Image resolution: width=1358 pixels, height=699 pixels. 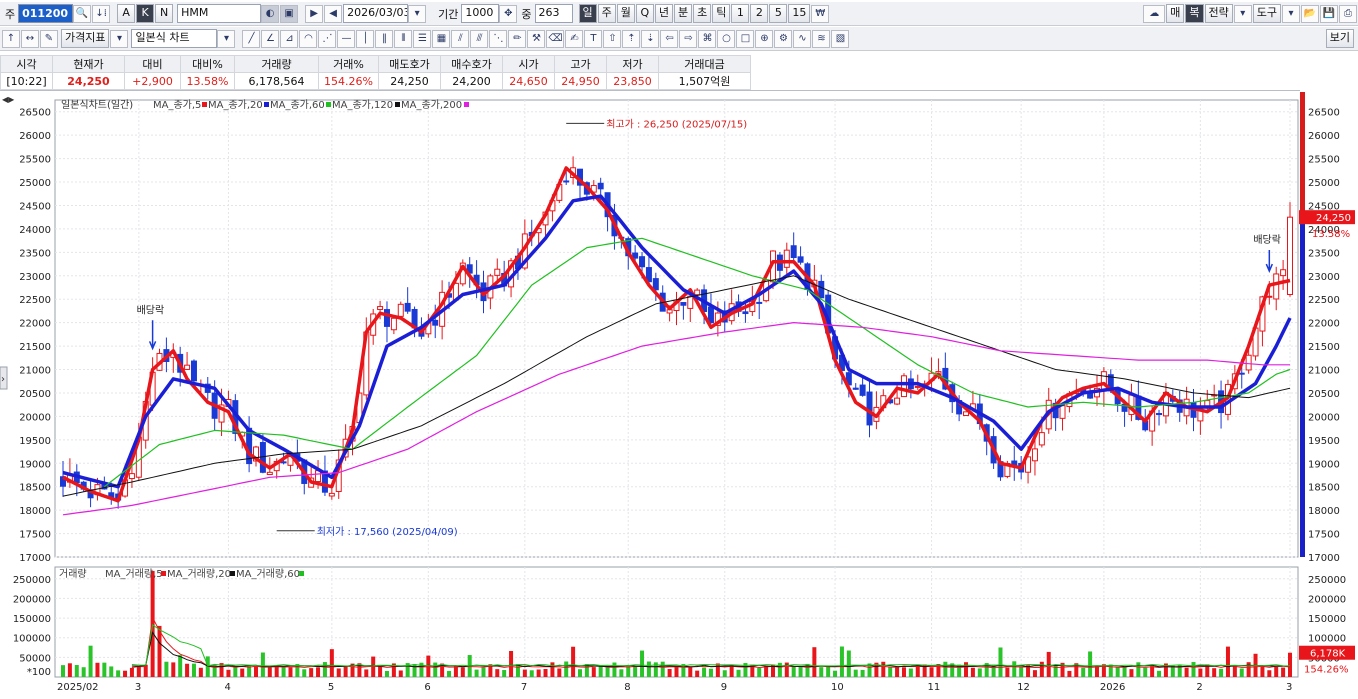 I want to click on count-input: 263, so click(x=553, y=13).